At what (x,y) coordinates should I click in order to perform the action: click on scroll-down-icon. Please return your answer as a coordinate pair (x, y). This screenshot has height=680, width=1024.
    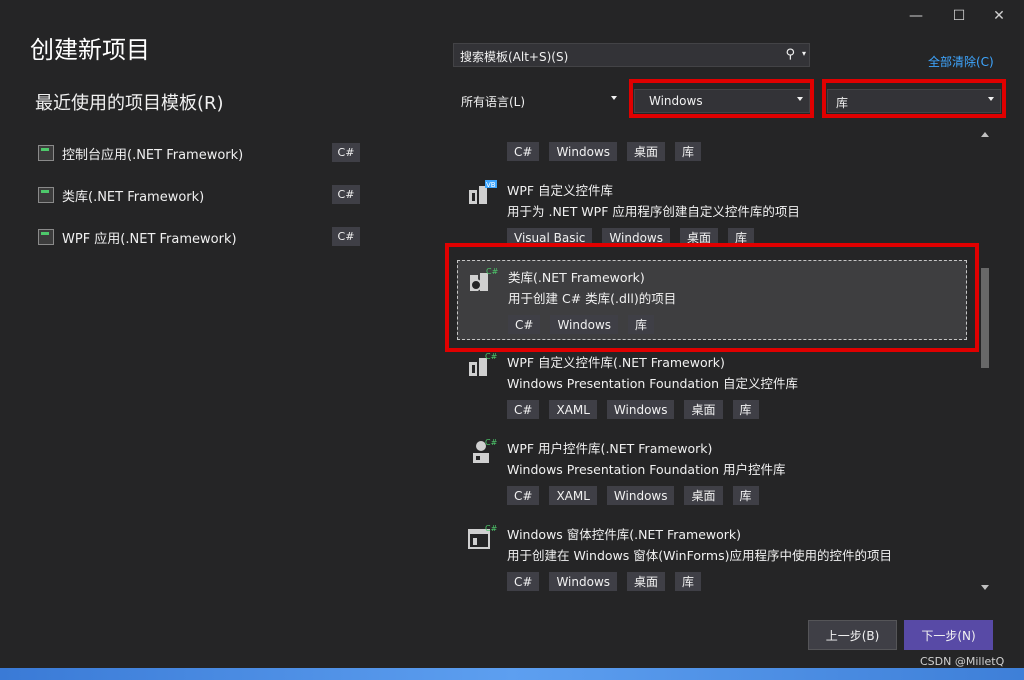
    Looking at the image, I should click on (985, 587).